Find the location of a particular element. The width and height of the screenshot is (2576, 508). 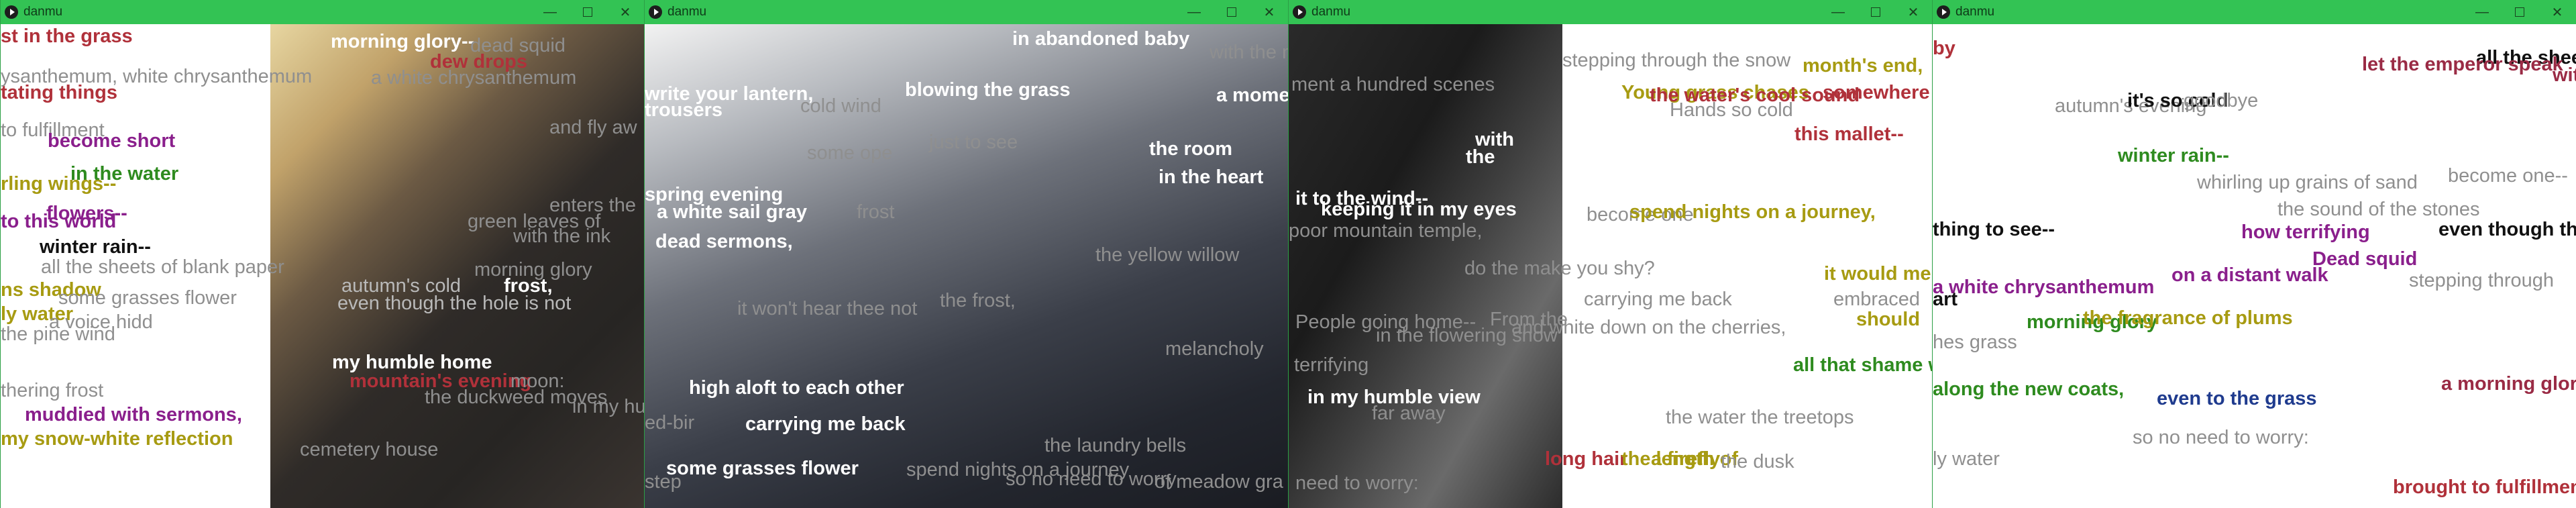

danmu-comment: it would me is located at coordinates (1877, 274).